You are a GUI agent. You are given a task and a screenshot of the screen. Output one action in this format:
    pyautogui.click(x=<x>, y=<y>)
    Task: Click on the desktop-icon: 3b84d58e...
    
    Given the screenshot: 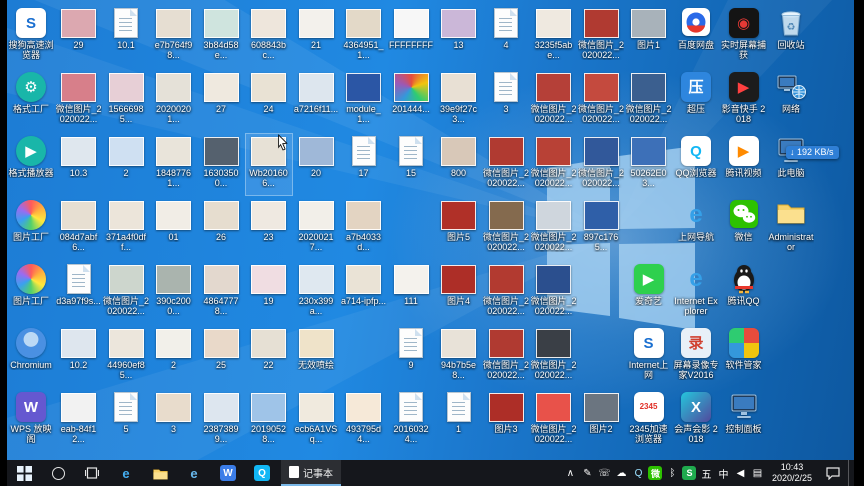 What is the action you would take?
    pyautogui.click(x=221, y=36)
    